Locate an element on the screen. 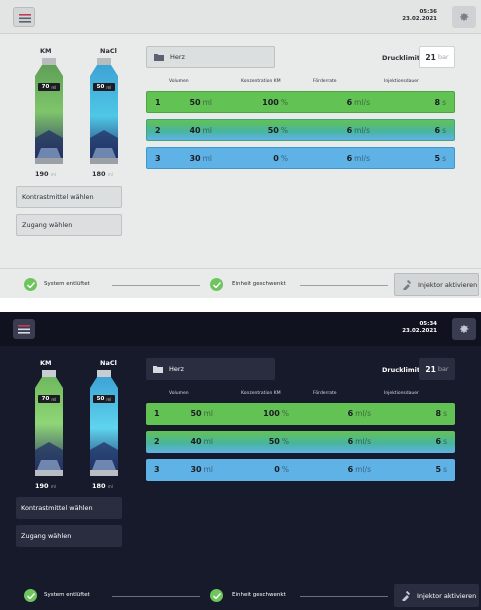 This screenshot has height=610, width=481. phase-volume-value: 40 is located at coordinates (195, 130).